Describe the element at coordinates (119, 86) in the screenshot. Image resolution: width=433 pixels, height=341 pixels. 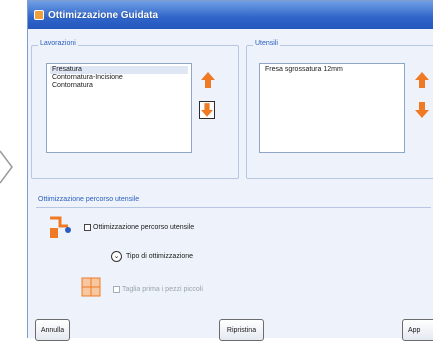
I see `list-item: Contornatura` at that location.